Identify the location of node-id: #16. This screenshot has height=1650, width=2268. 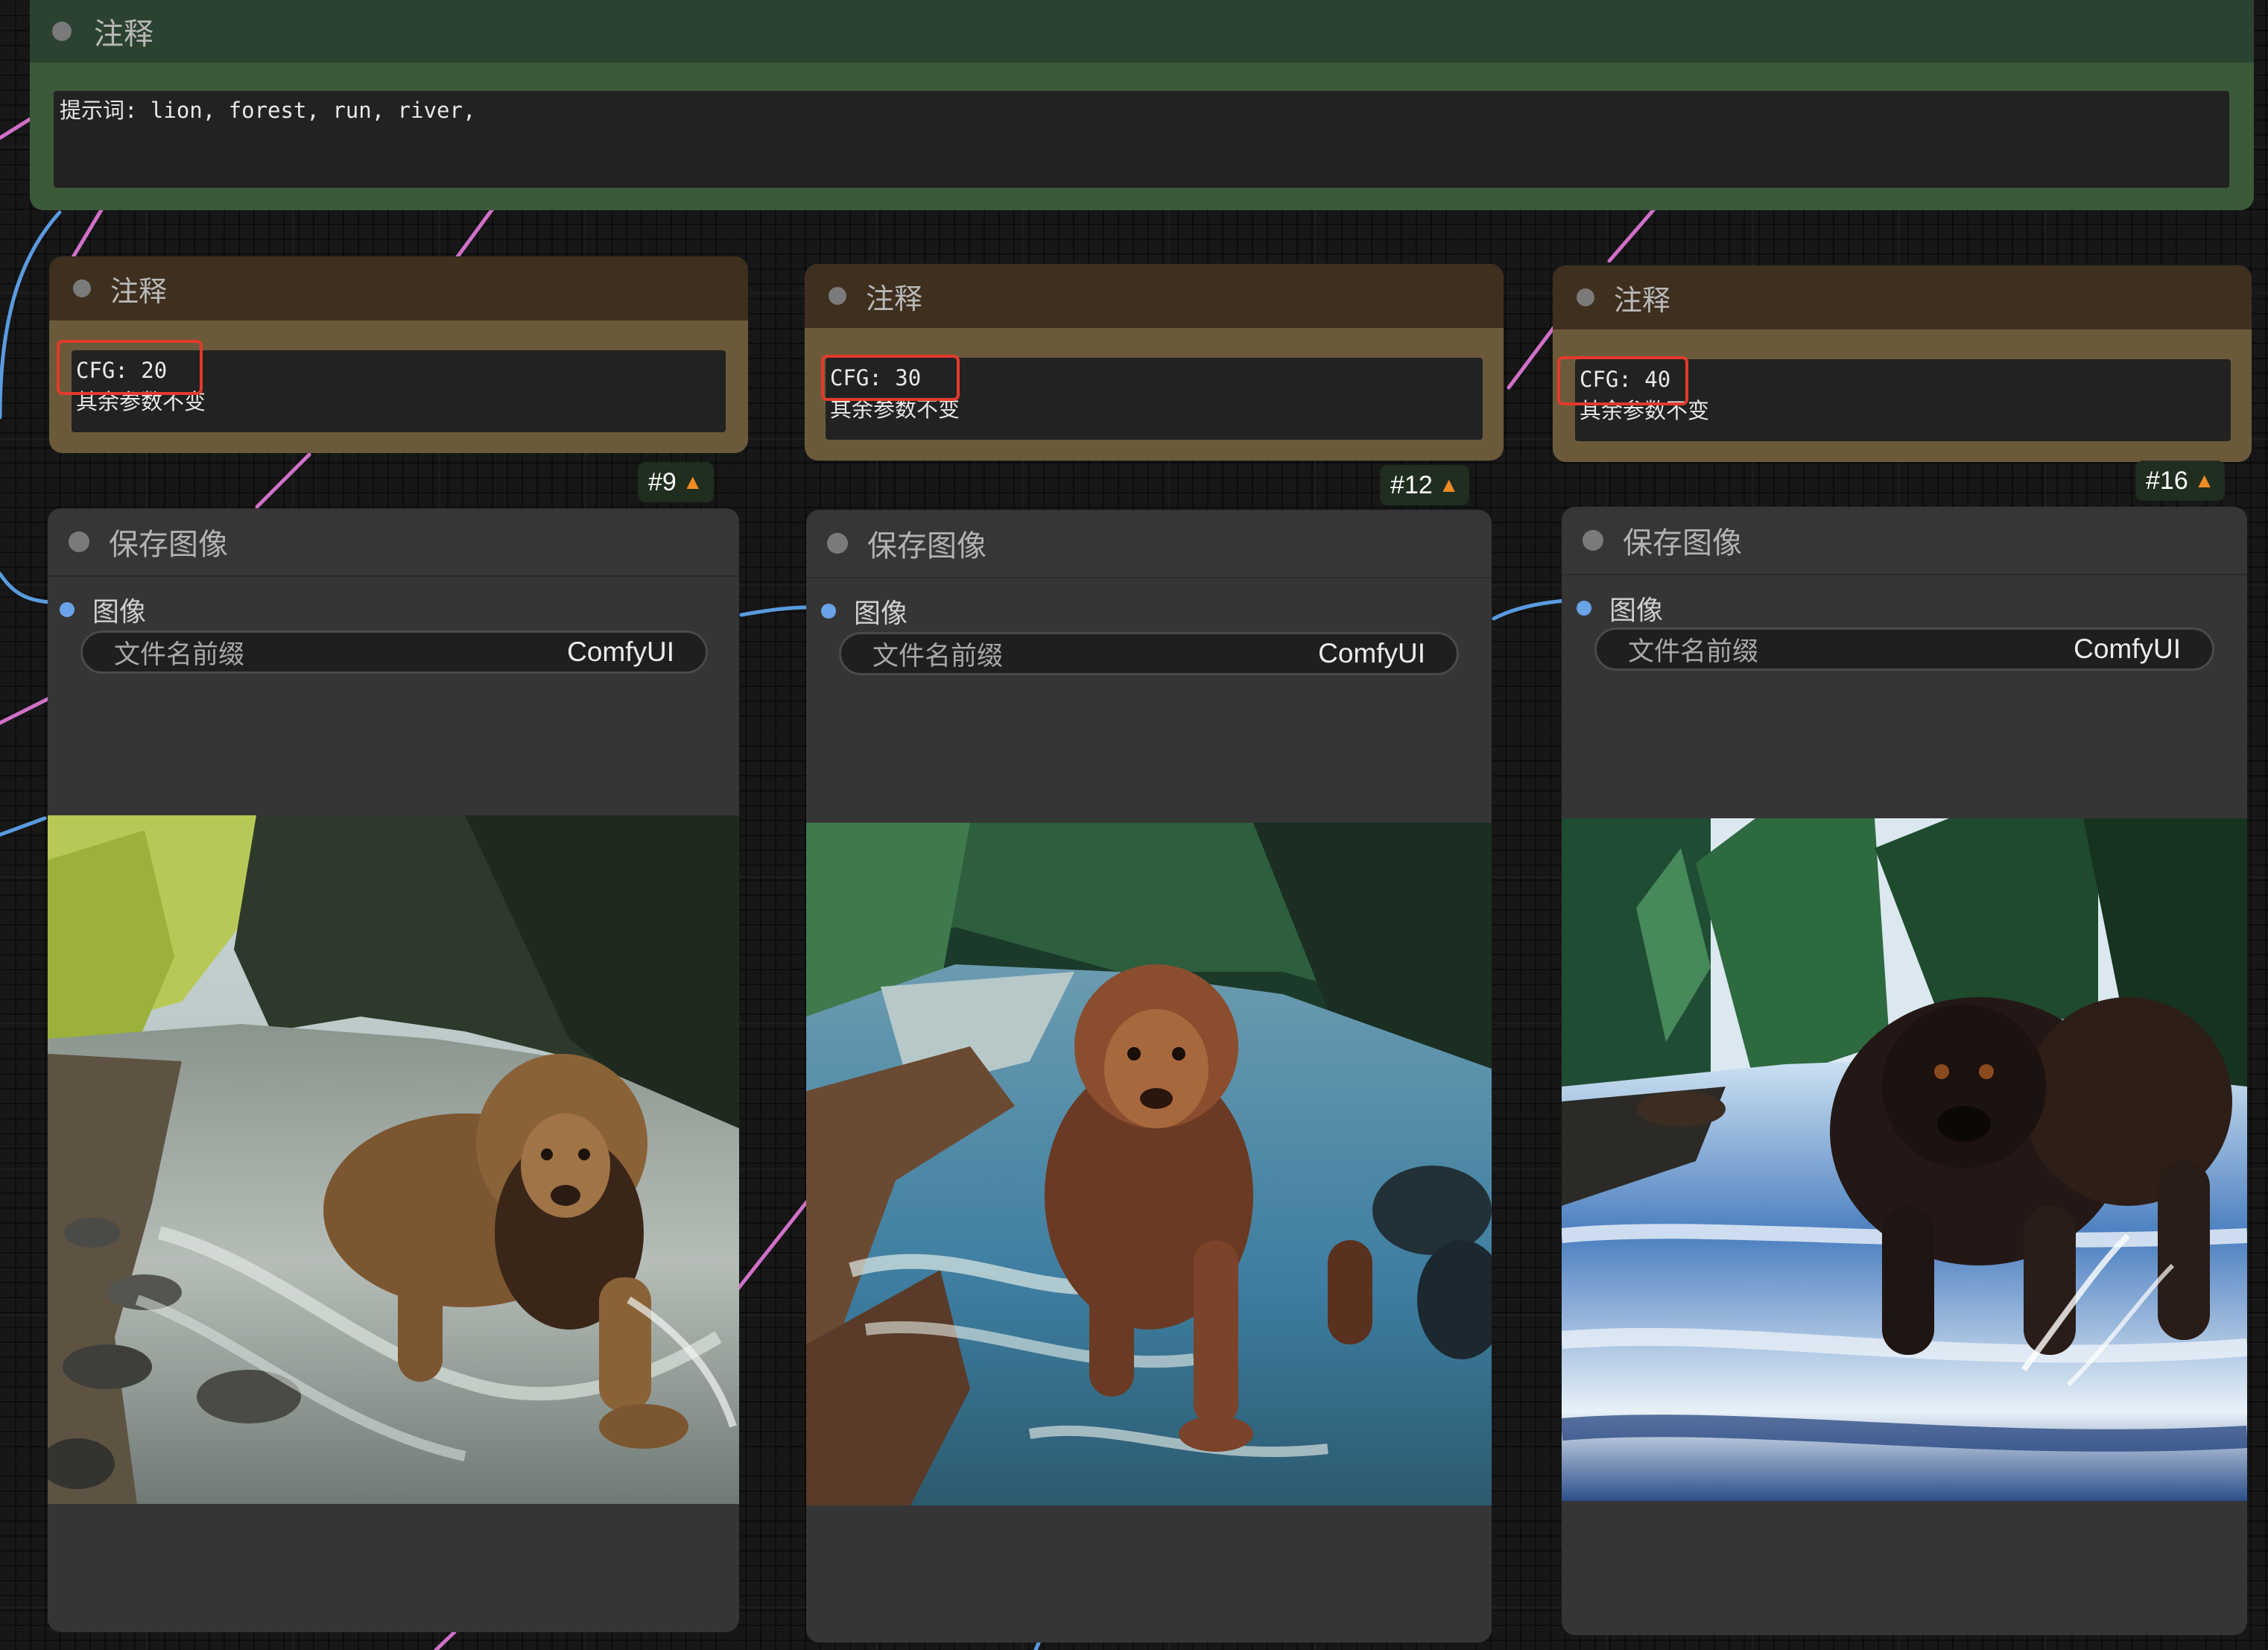
(2167, 480).